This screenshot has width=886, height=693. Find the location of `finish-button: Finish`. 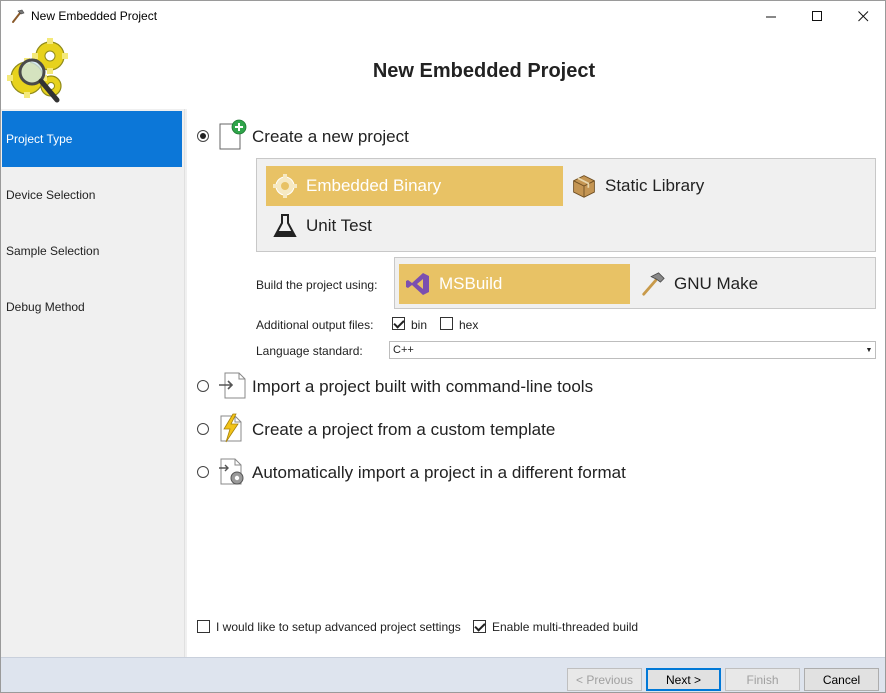

finish-button: Finish is located at coordinates (762, 679).